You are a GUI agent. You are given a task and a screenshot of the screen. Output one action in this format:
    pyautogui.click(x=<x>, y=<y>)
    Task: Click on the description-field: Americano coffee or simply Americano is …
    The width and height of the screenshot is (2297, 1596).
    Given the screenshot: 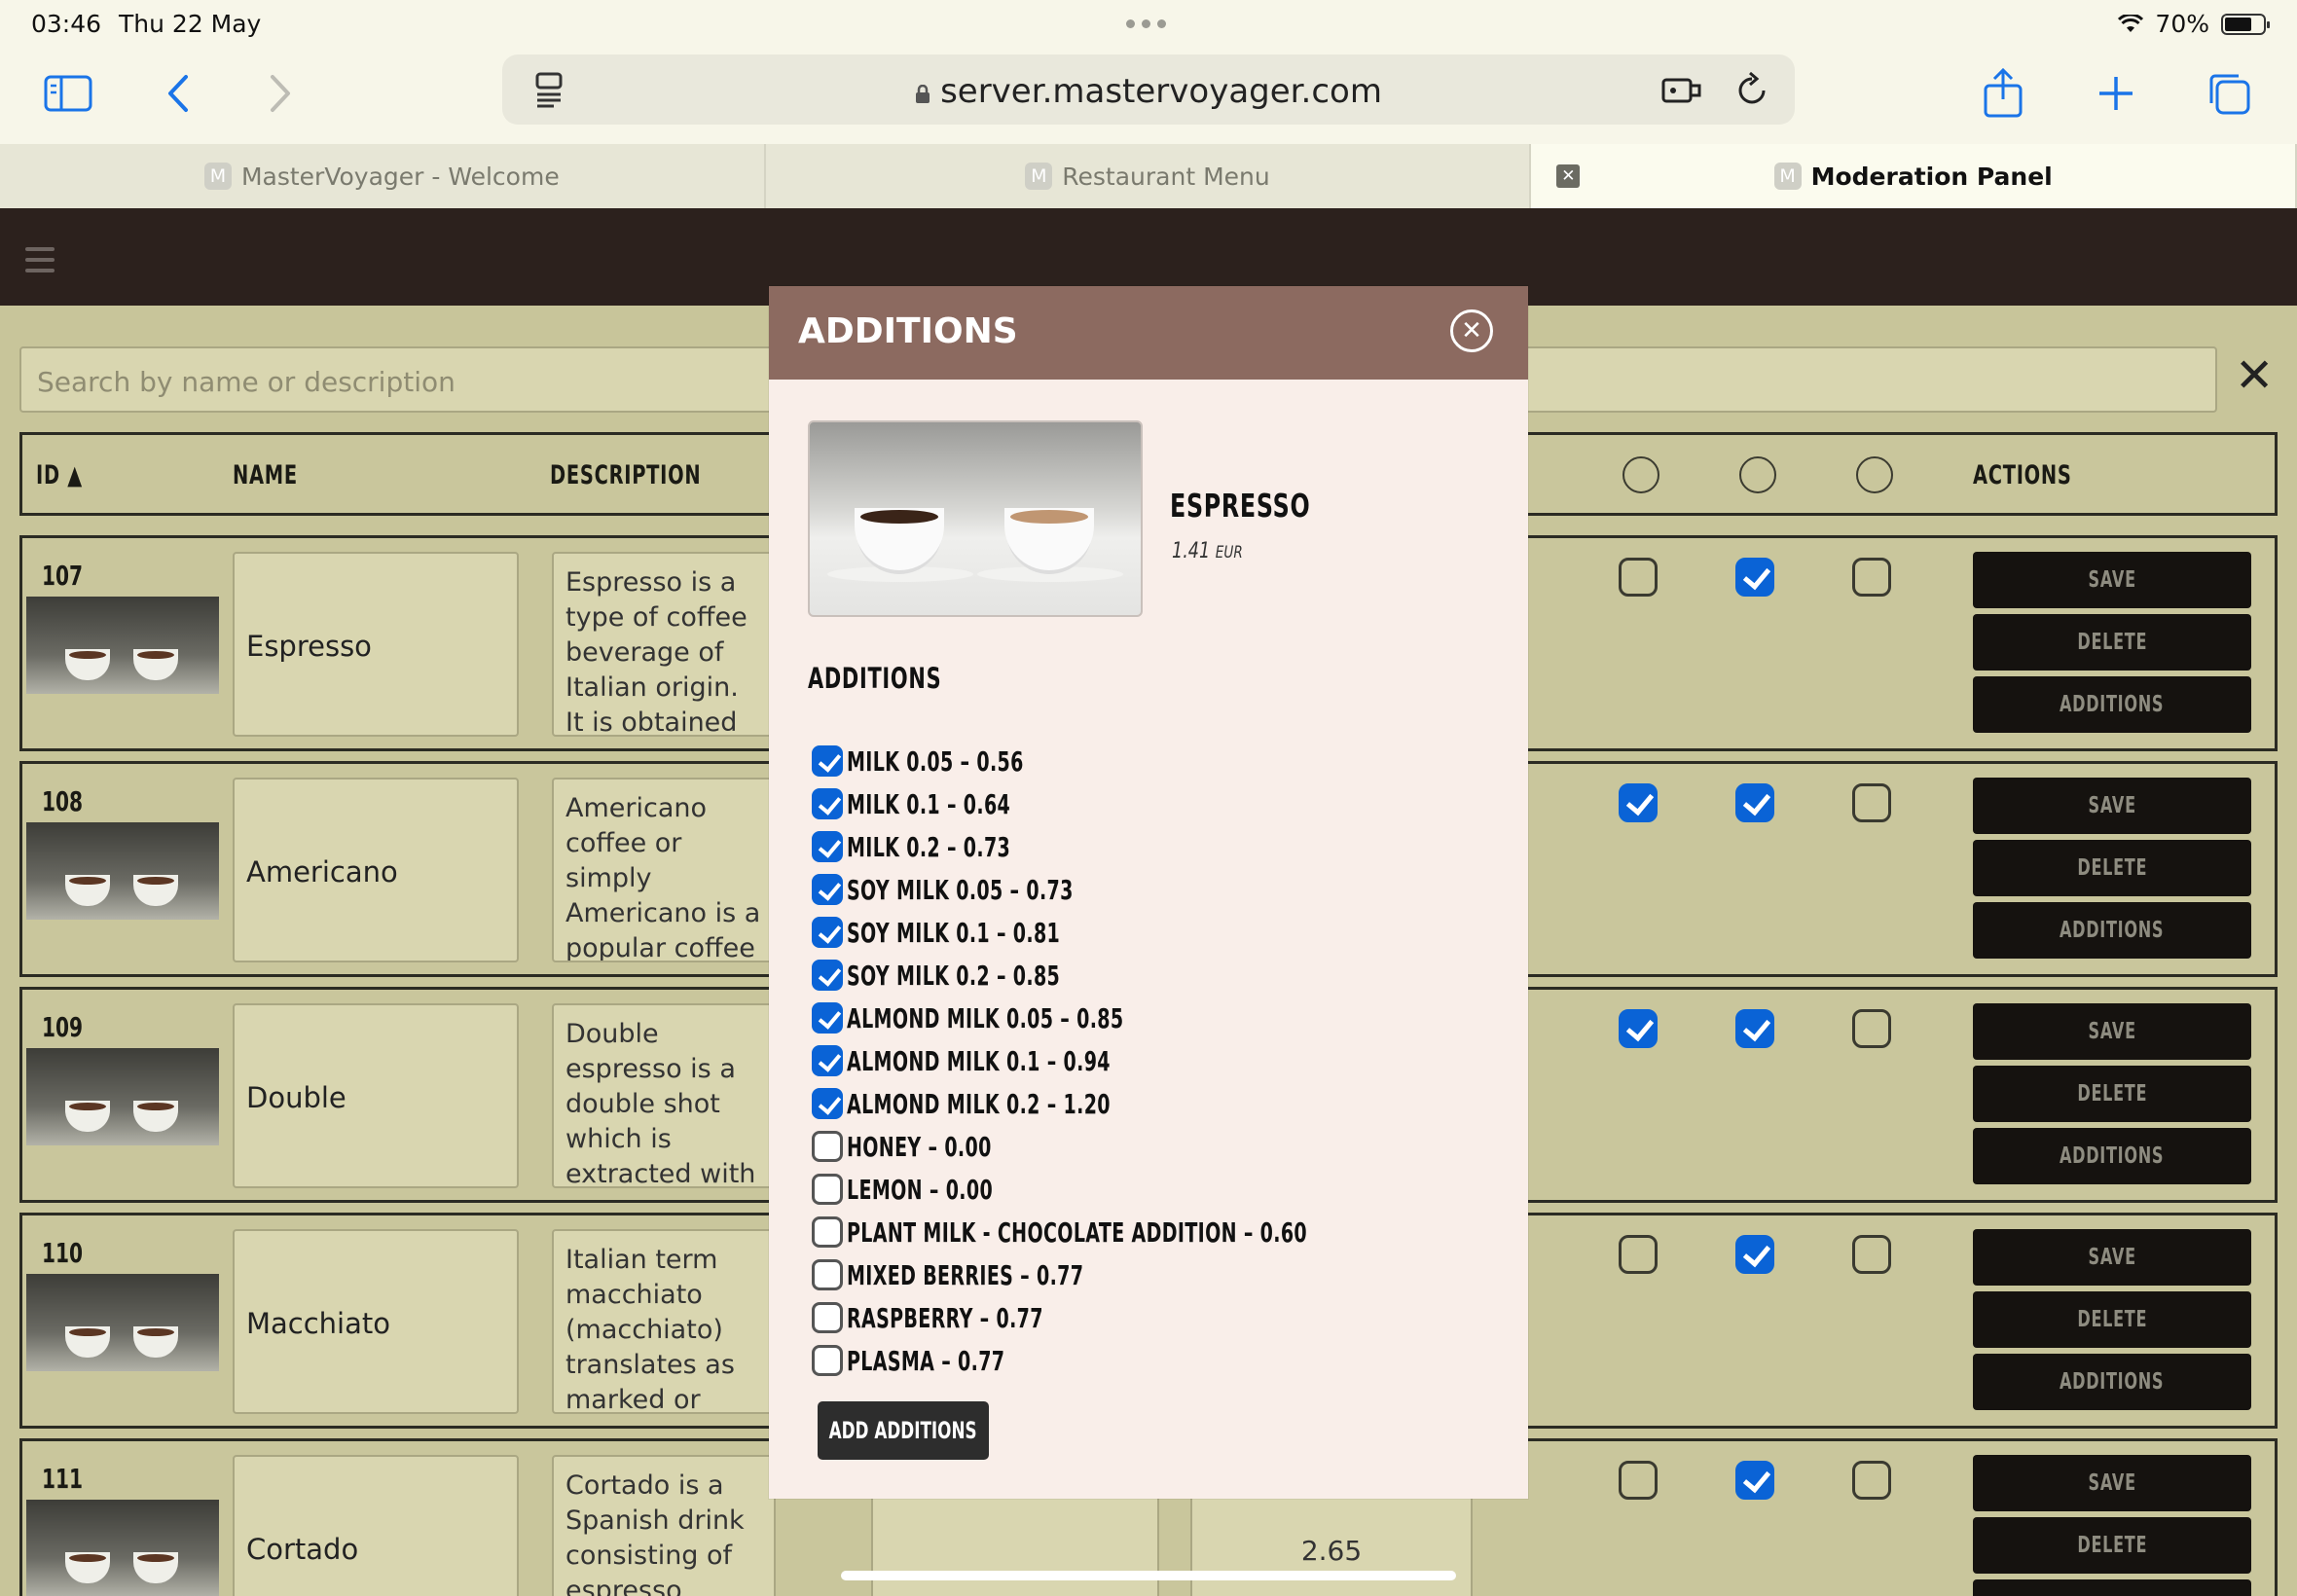 What is the action you would take?
    pyautogui.click(x=664, y=870)
    